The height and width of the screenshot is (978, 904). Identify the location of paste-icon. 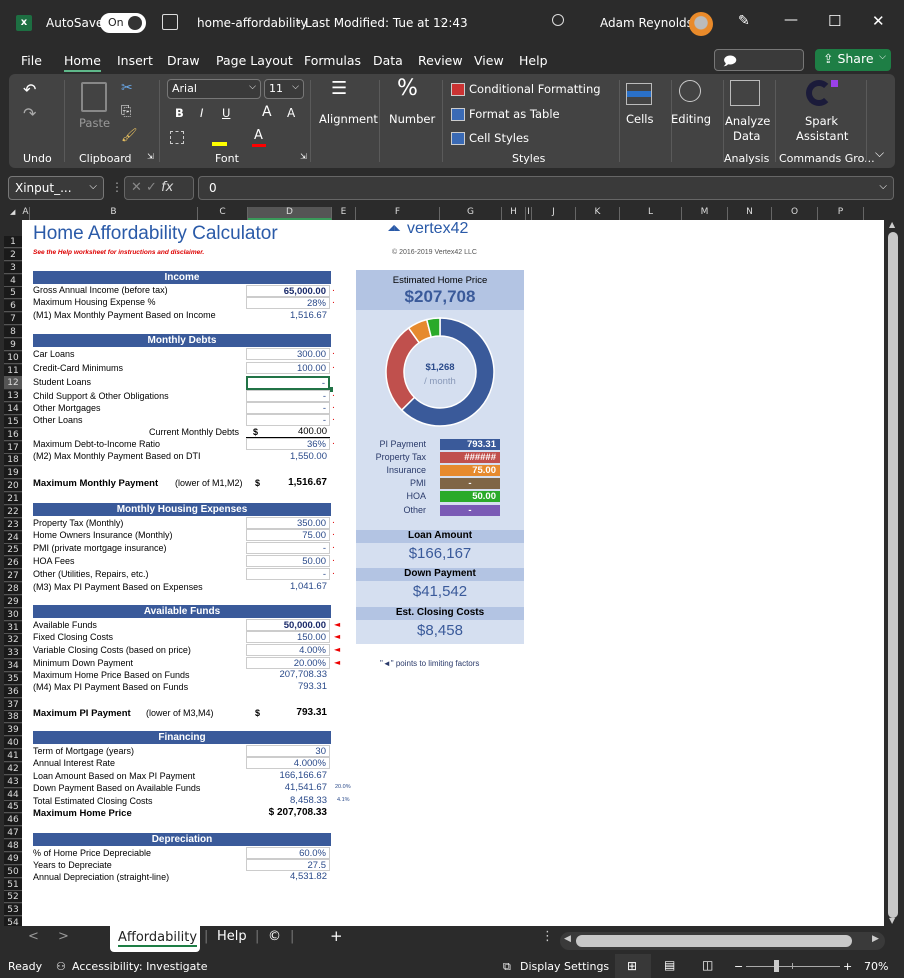
(94, 97).